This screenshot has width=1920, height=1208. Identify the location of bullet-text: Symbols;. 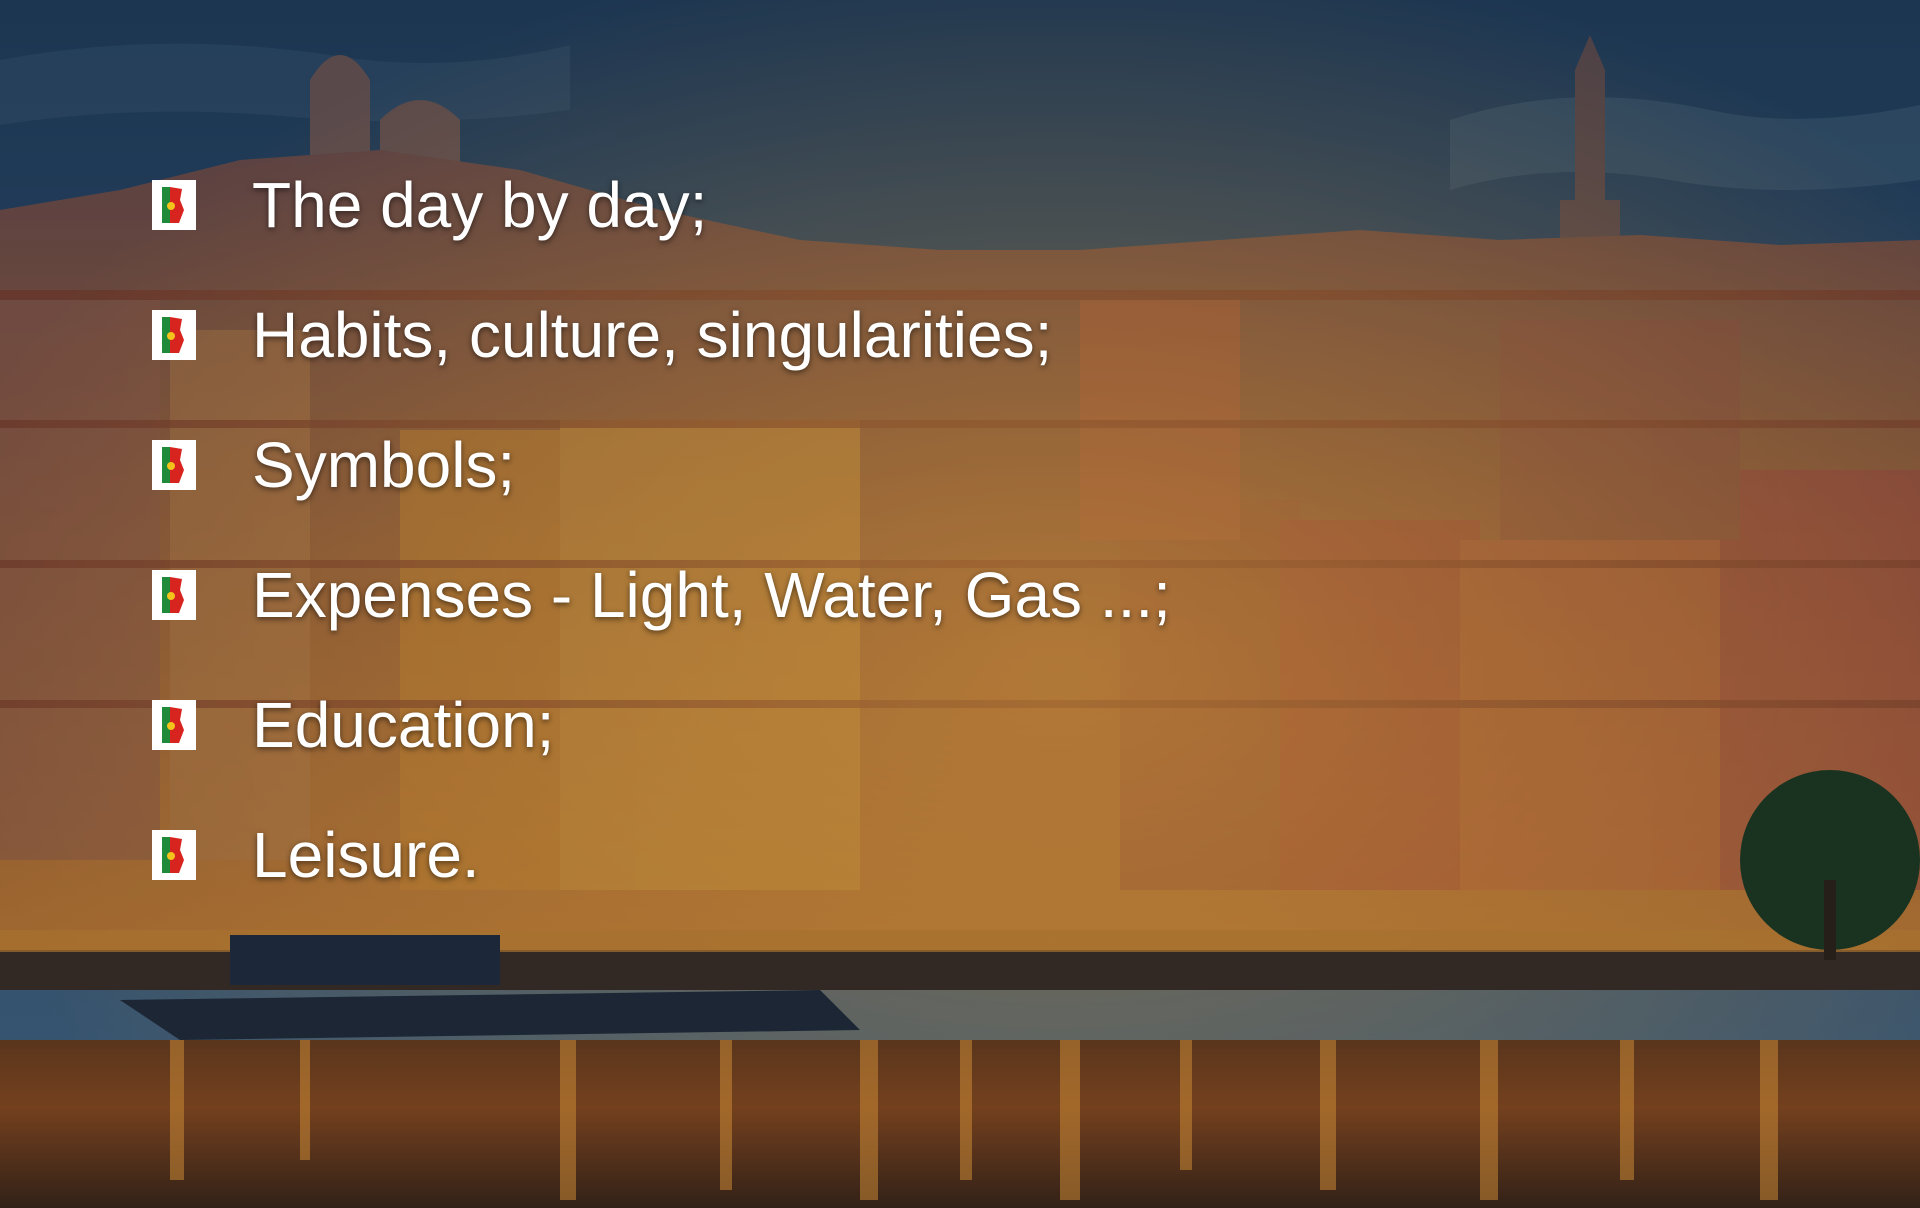
(384, 465).